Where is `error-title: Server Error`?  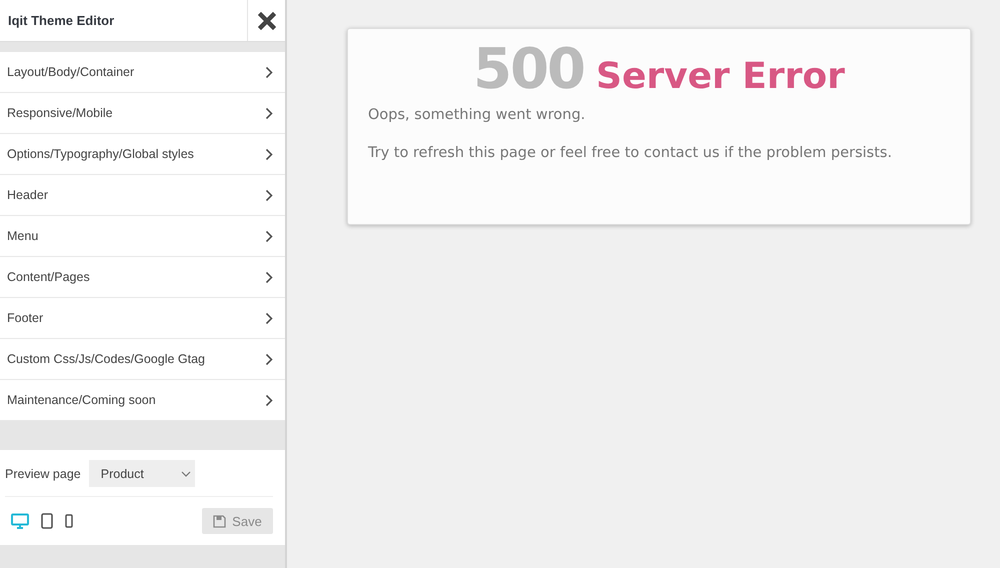
error-title: Server Error is located at coordinates (720, 76).